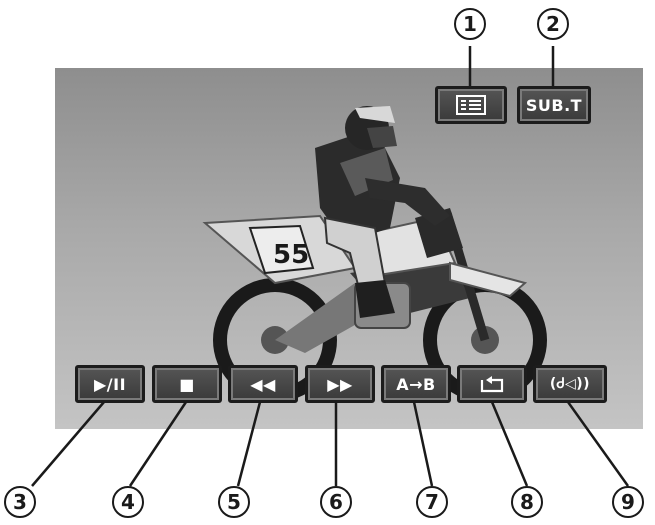  I want to click on callout-4: 4, so click(128, 502).